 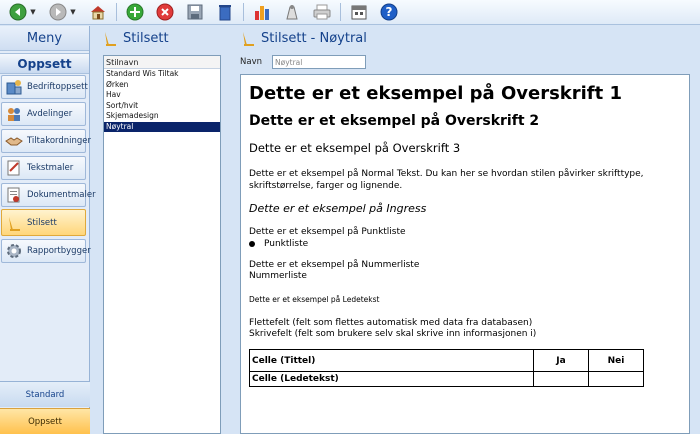 What do you see at coordinates (561, 360) in the screenshot?
I see `table-cell-yes: Ja` at bounding box center [561, 360].